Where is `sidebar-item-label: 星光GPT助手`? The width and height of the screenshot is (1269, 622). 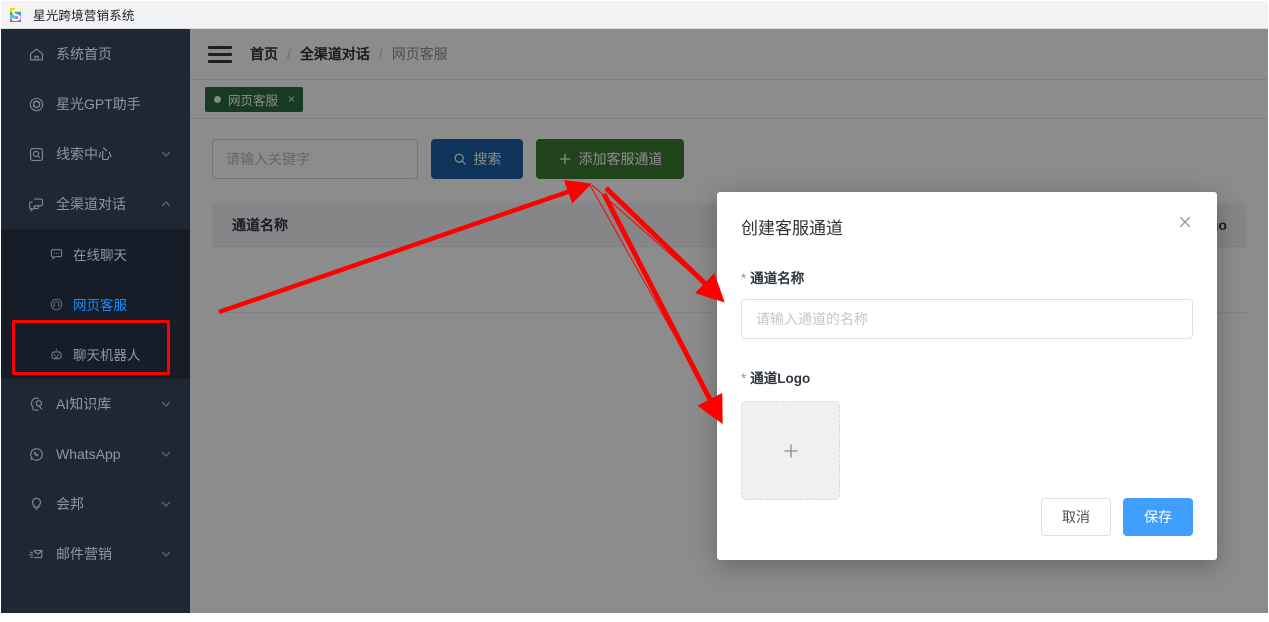
sidebar-item-label: 星光GPT助手 is located at coordinates (98, 104).